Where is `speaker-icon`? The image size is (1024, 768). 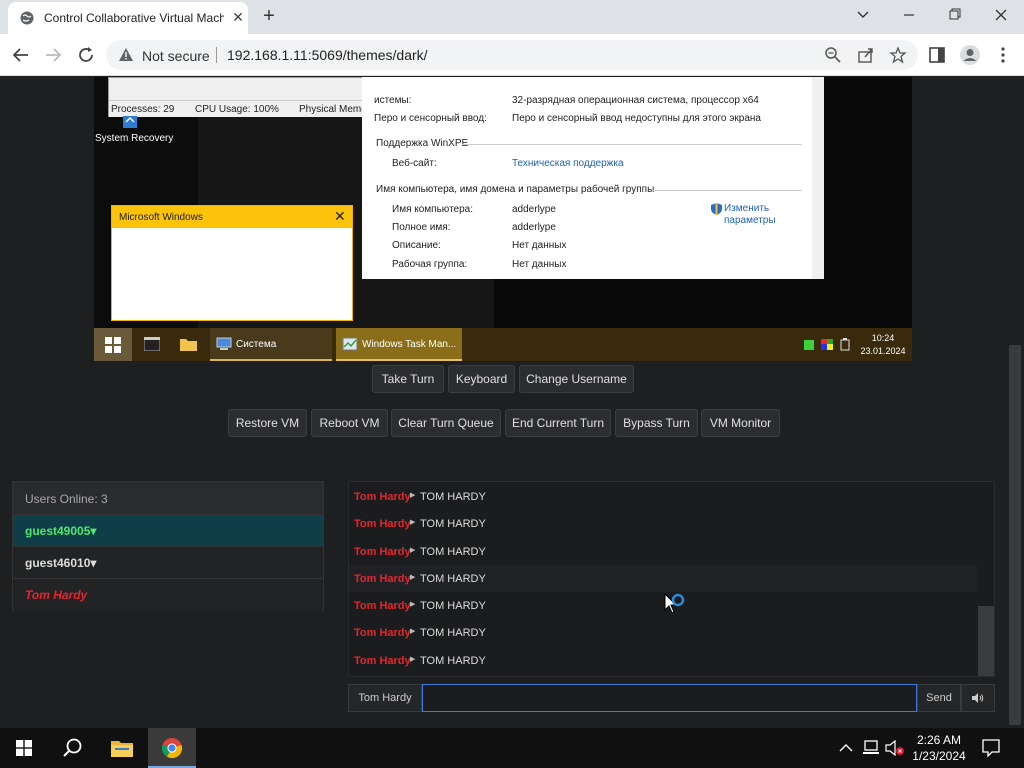 speaker-icon is located at coordinates (978, 698).